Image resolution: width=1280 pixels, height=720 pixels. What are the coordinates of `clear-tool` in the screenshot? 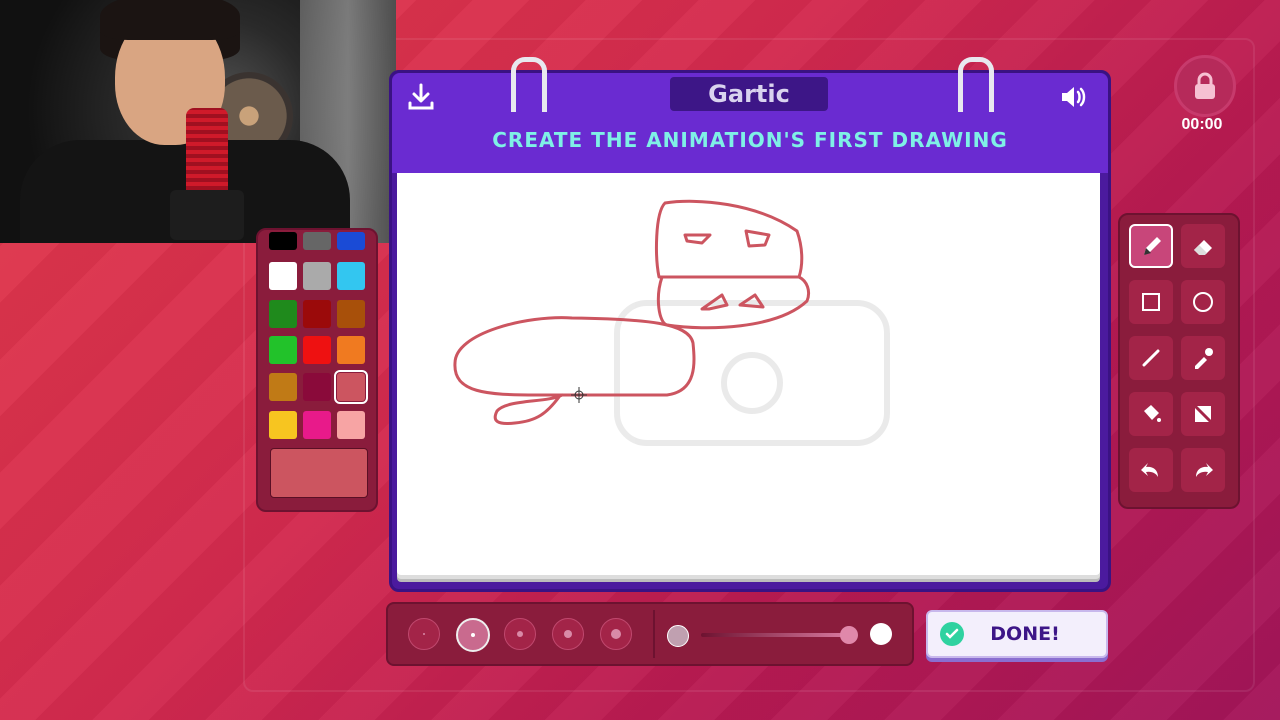 It's located at (1203, 414).